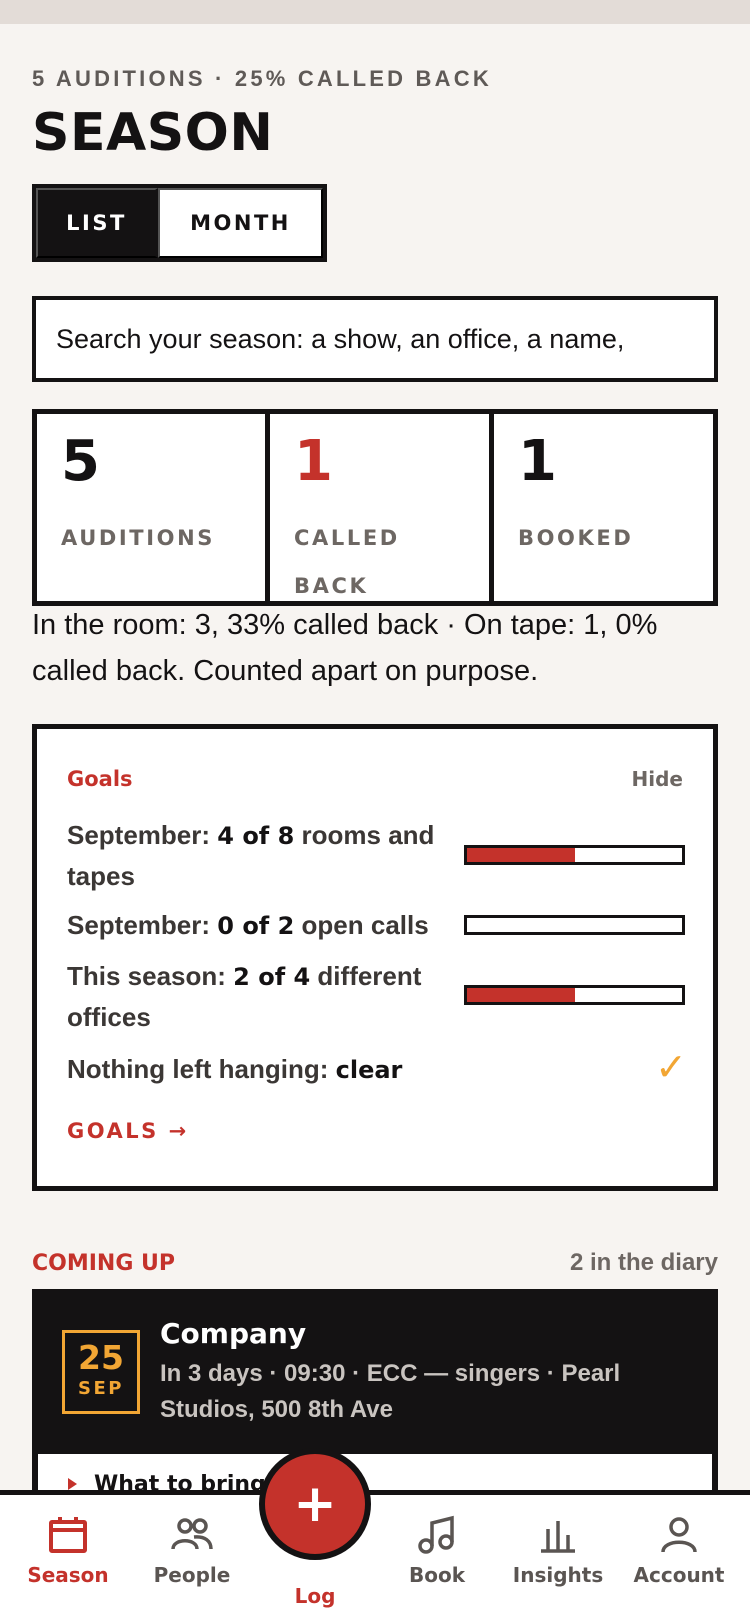 This screenshot has width=750, height=1624. I want to click on month-view-button: MONTH, so click(240, 223).